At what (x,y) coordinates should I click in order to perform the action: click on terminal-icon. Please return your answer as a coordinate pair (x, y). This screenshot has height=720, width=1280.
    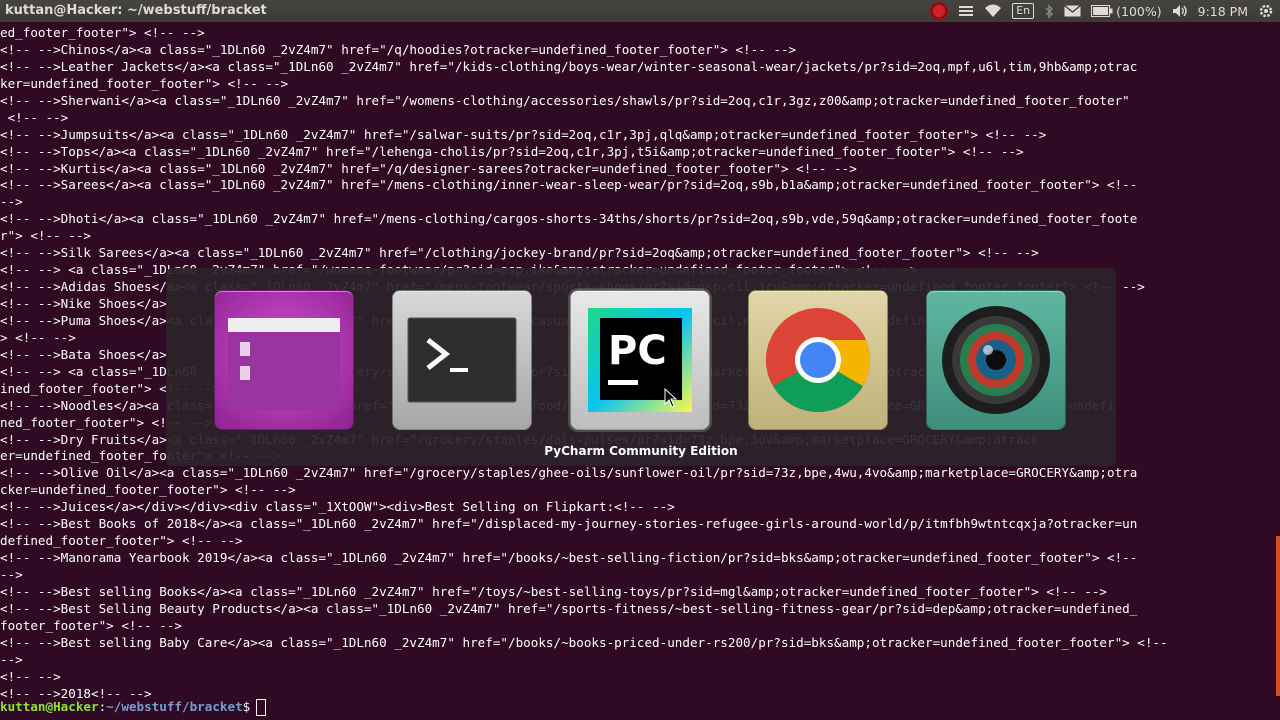
    Looking at the image, I should click on (462, 360).